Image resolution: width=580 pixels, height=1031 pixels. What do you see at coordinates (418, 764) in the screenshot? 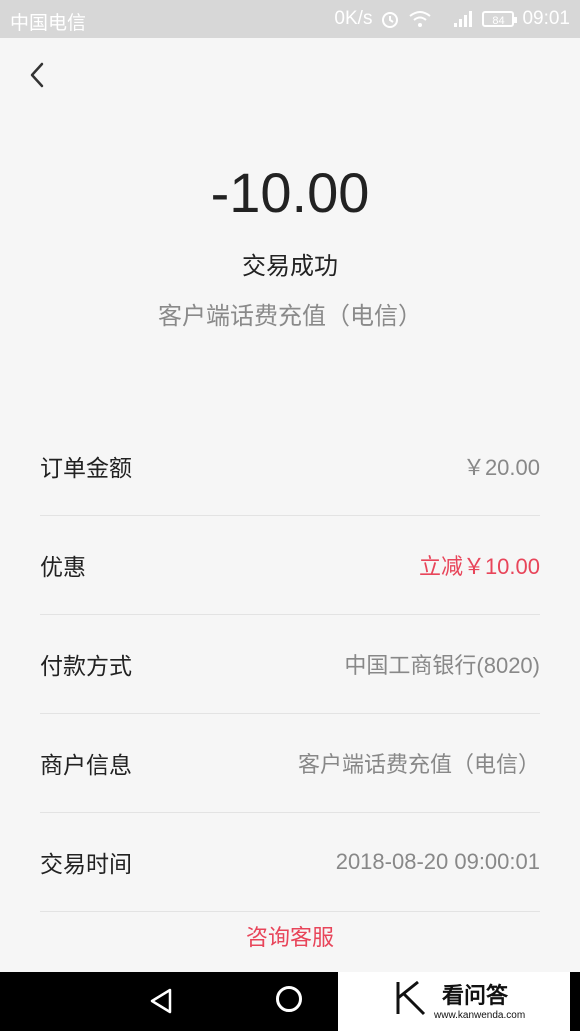
I see `detail-value: 客户端话费充值（电信）` at bounding box center [418, 764].